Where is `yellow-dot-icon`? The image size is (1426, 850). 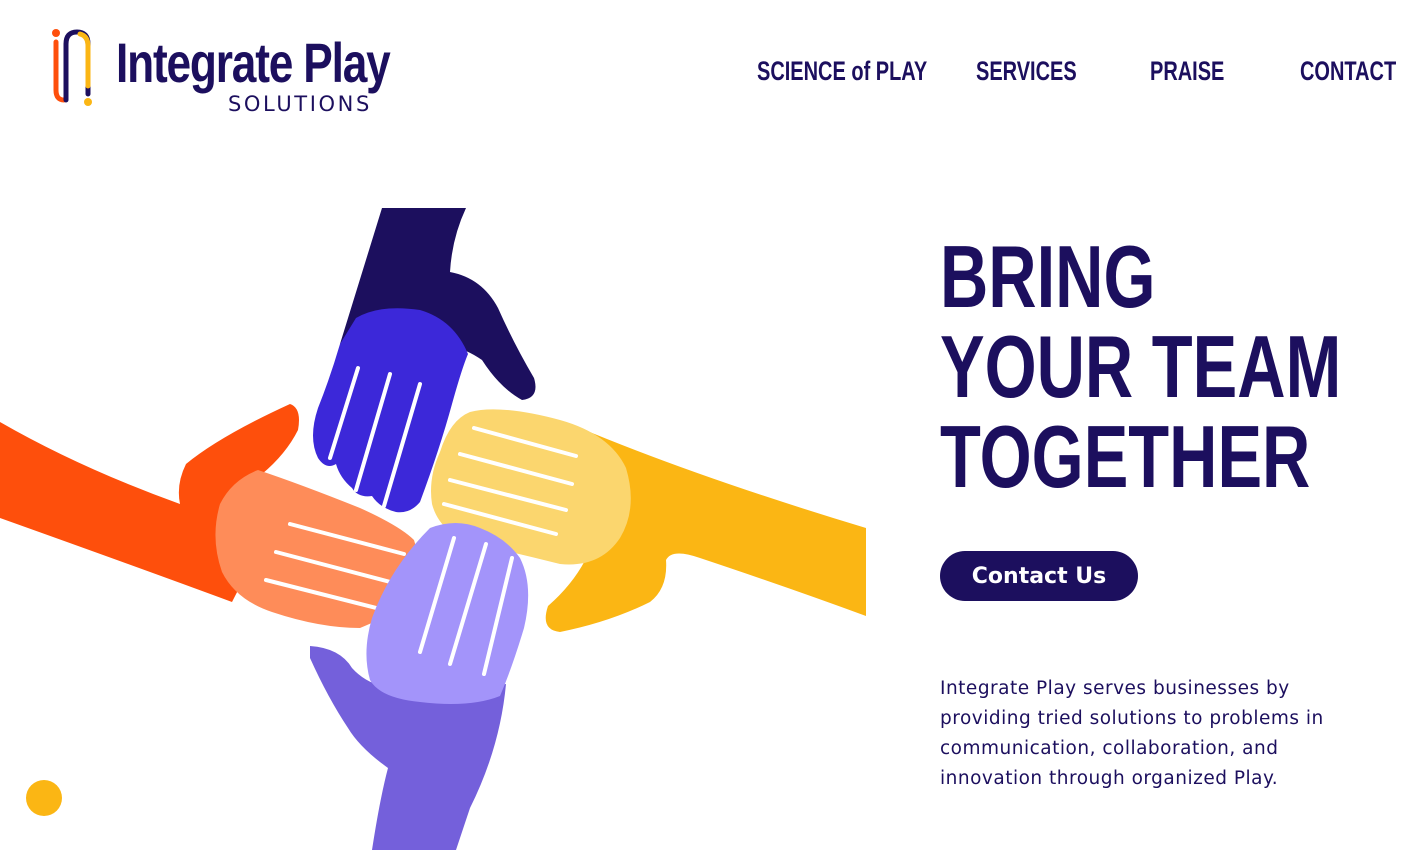 yellow-dot-icon is located at coordinates (44, 798).